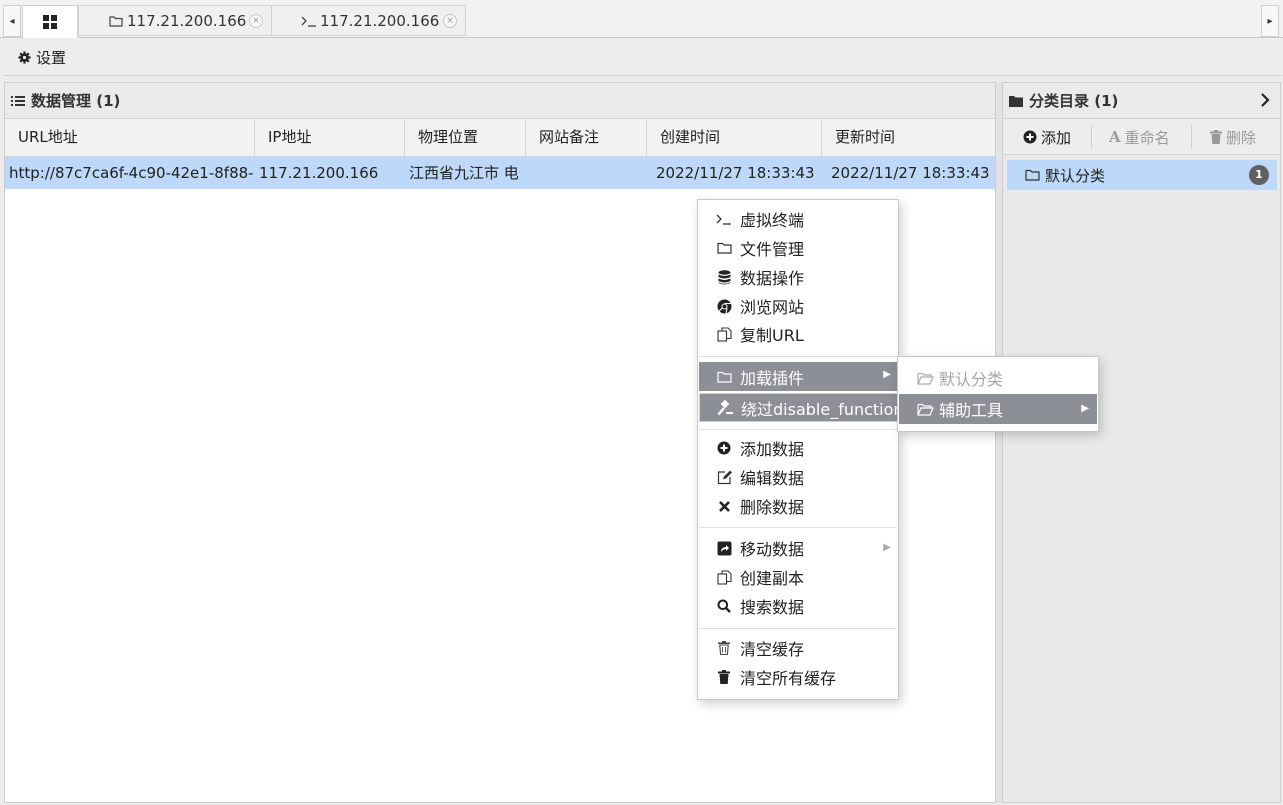 The image size is (1283, 805). What do you see at coordinates (1142, 175) in the screenshot?
I see `category-item: 默认分类 1` at bounding box center [1142, 175].